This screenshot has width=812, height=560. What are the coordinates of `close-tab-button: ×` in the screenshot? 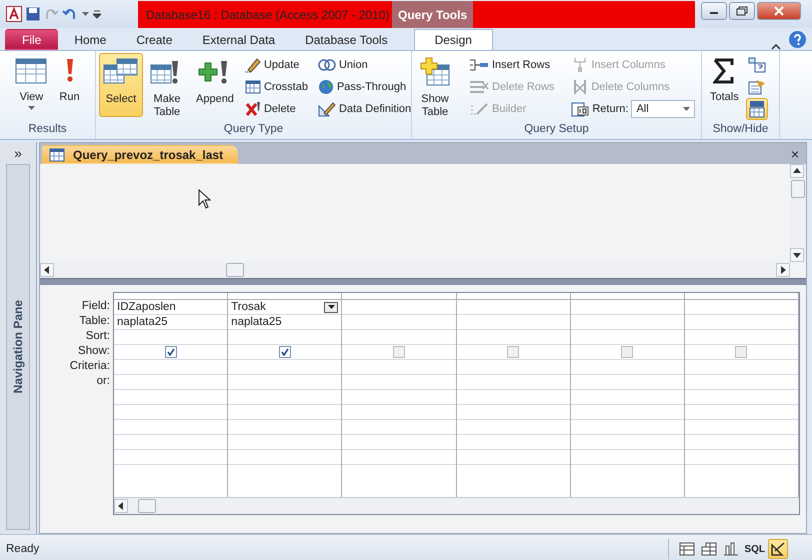 It's located at (795, 153).